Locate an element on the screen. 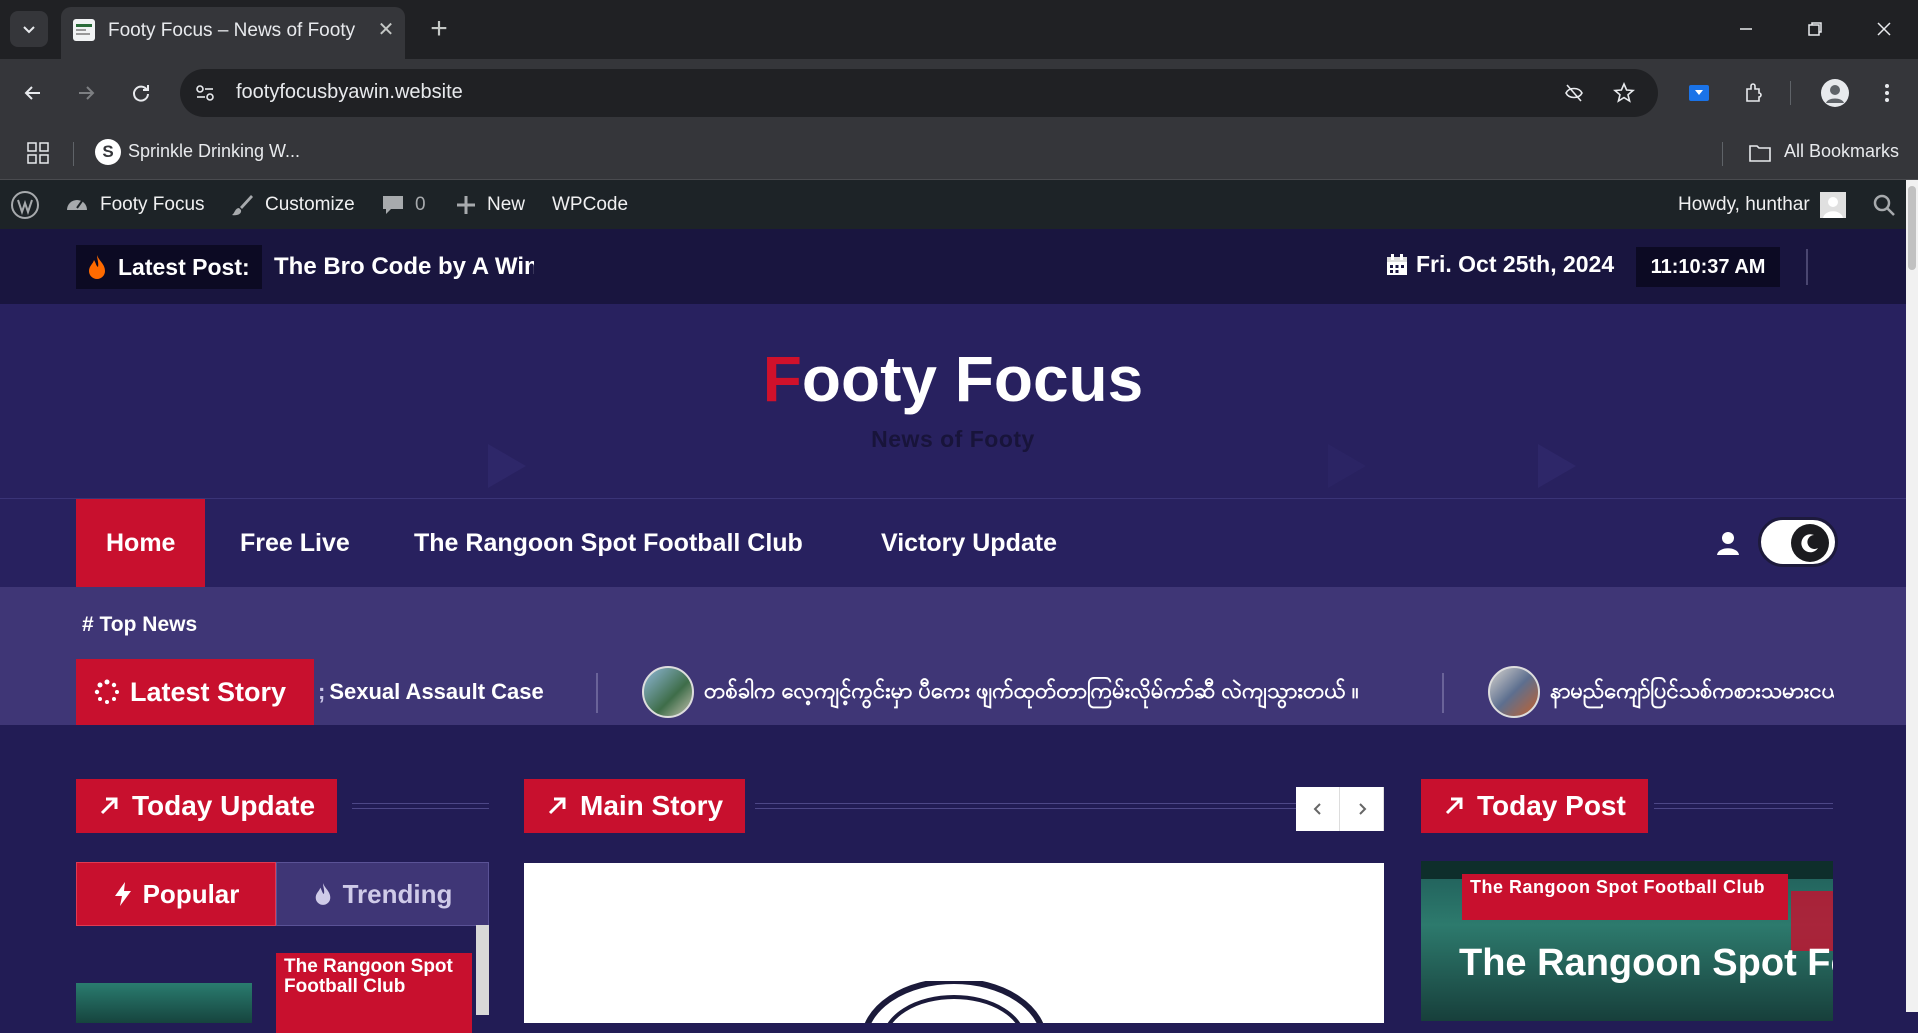 Image resolution: width=1918 pixels, height=1033 pixels. slider-next-button is located at coordinates (1362, 809).